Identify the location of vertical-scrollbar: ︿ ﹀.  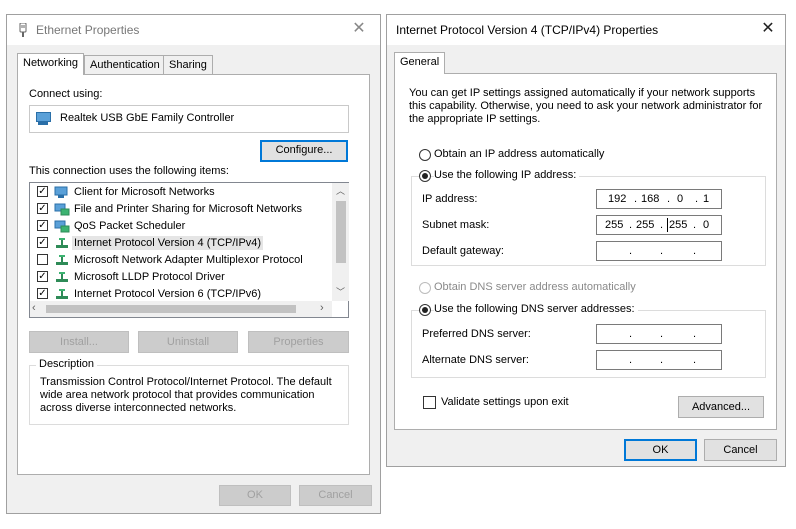
(340, 242).